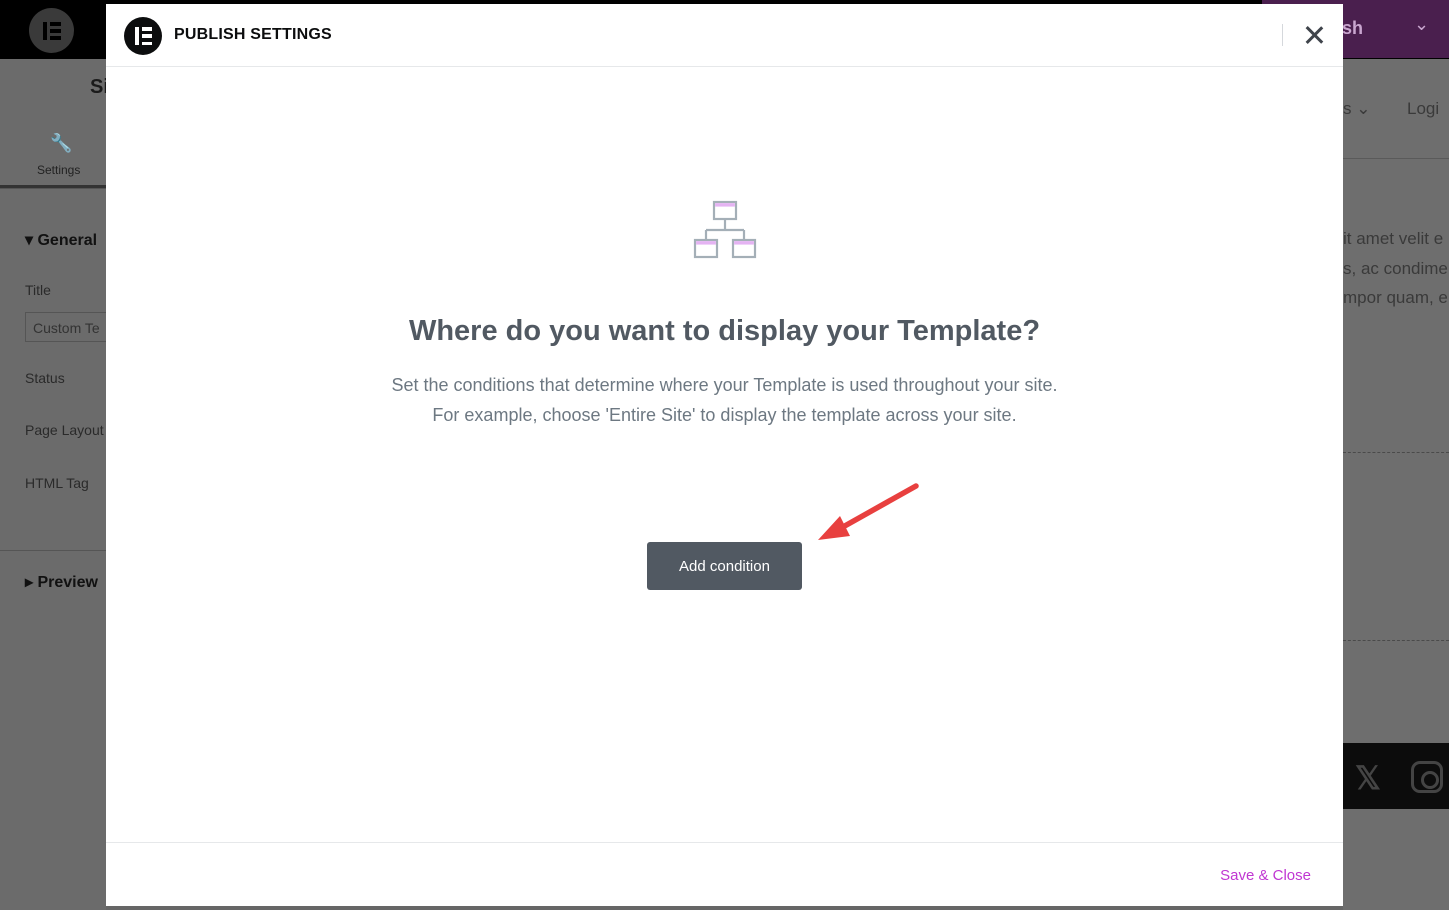  I want to click on preview-paragraph-line: mpor quam, e, so click(1395, 297).